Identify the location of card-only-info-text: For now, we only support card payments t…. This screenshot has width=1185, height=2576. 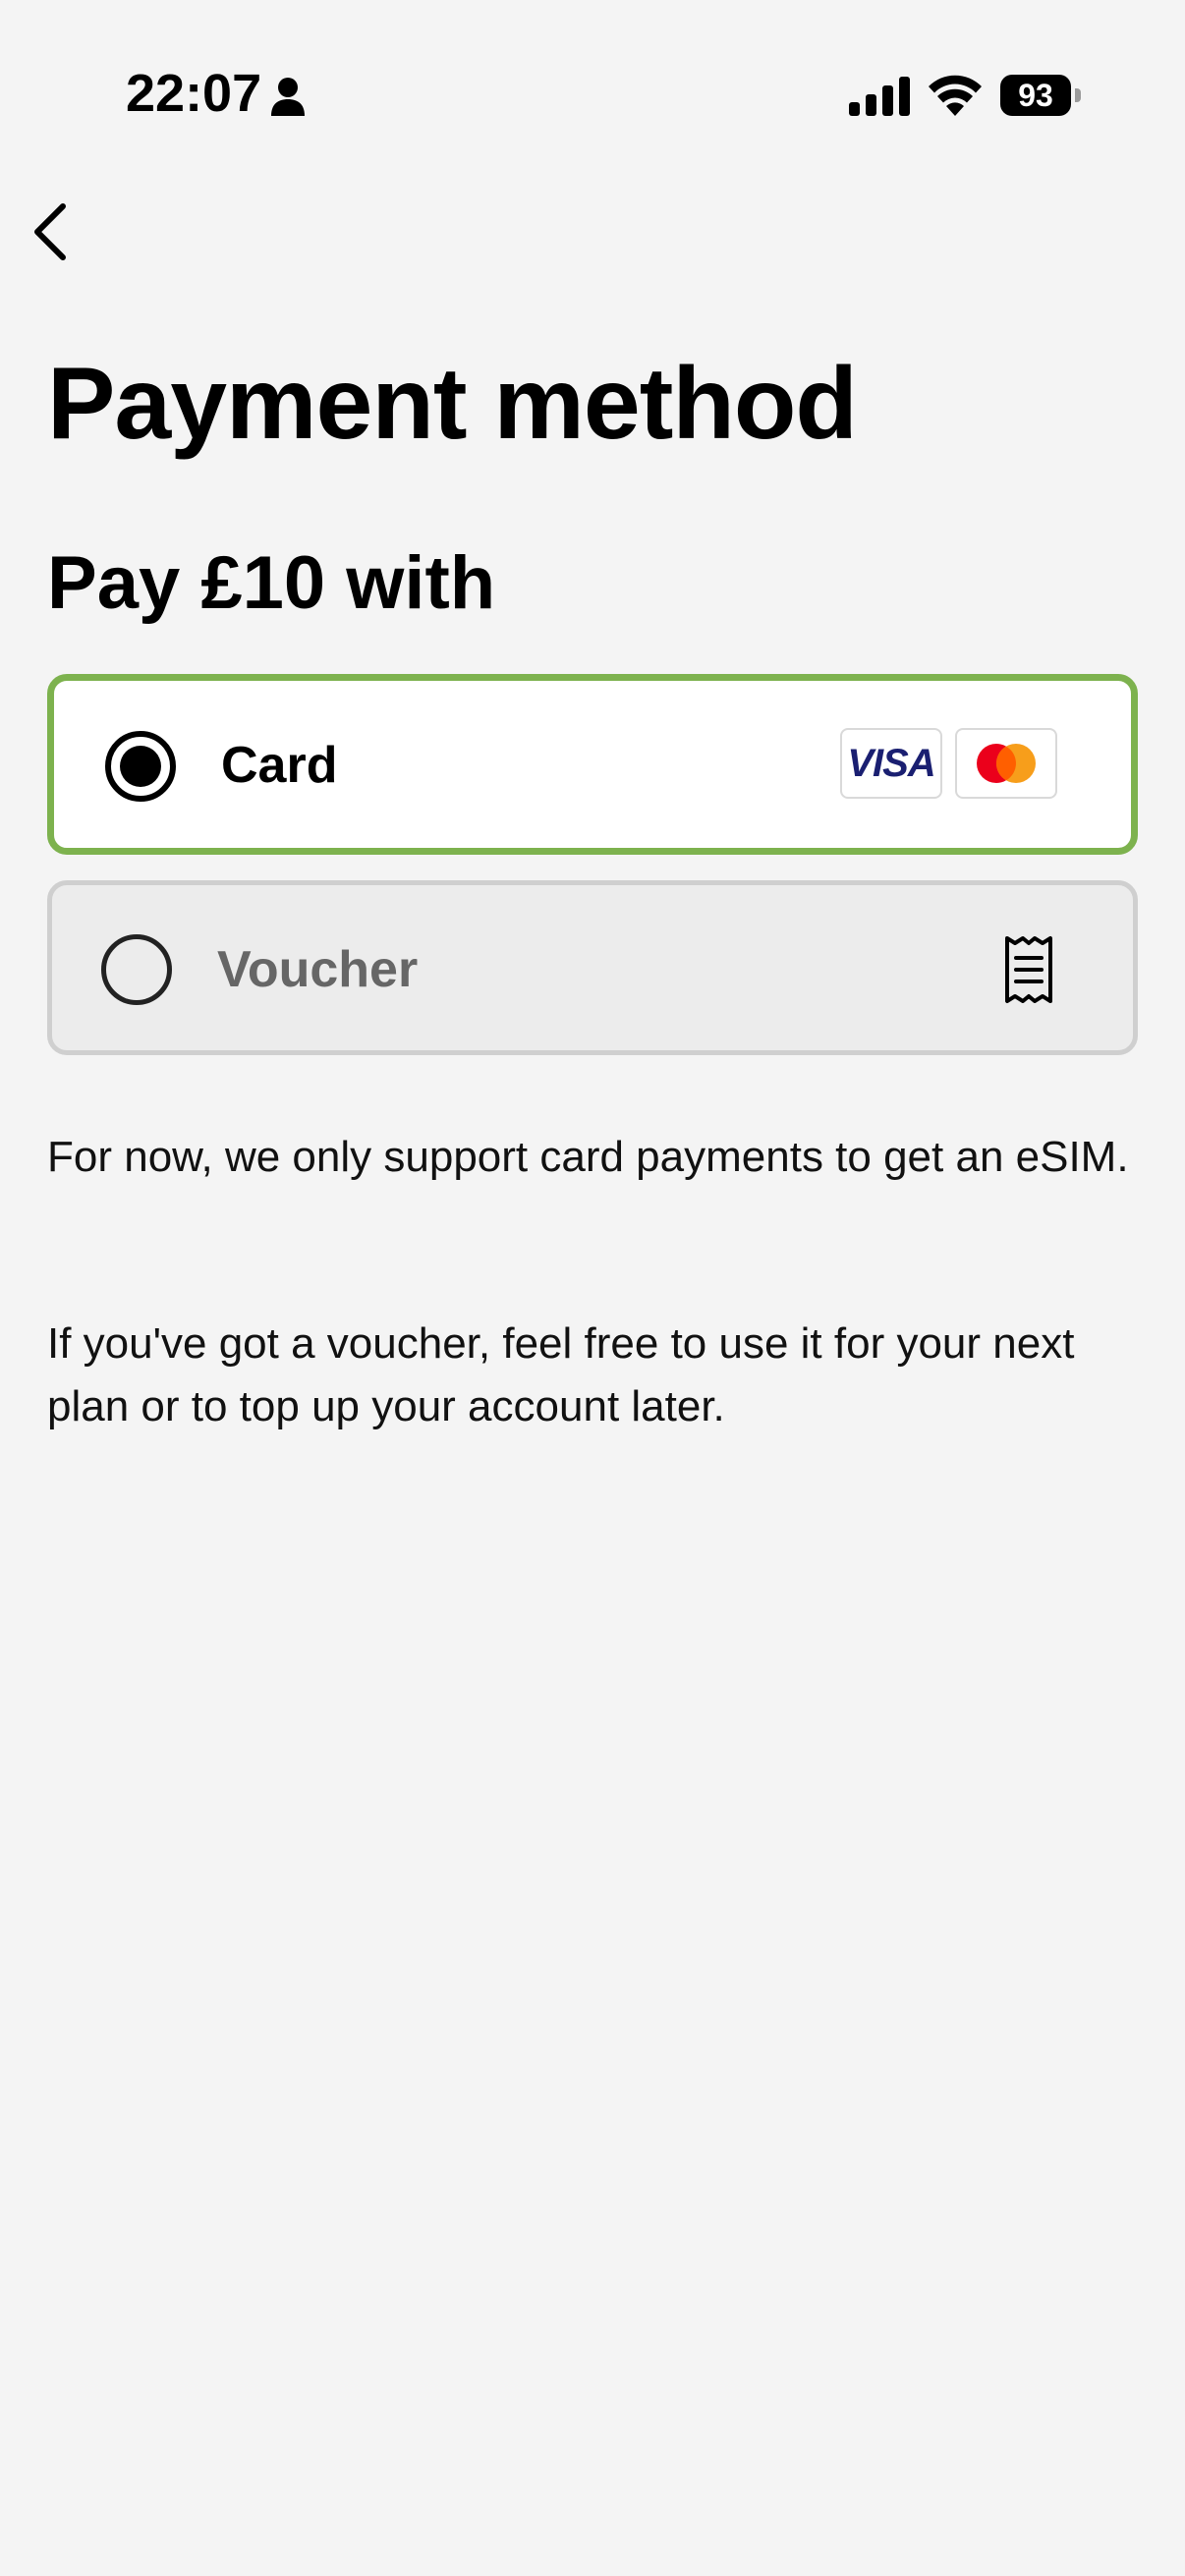
(588, 1157).